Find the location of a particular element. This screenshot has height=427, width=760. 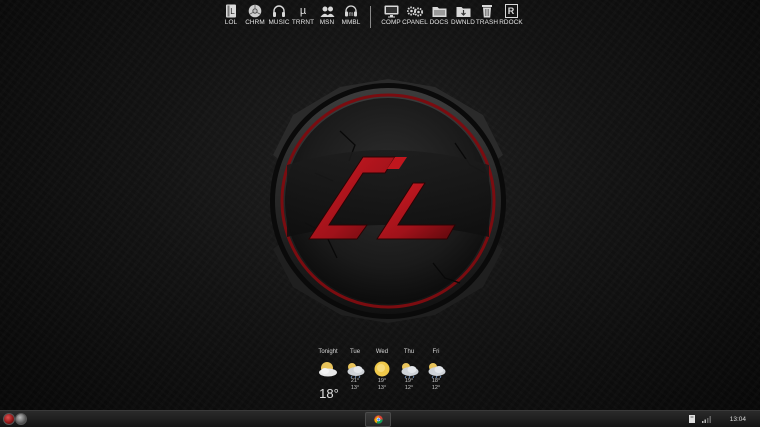

system-tray: 13:04 is located at coordinates (717, 419).